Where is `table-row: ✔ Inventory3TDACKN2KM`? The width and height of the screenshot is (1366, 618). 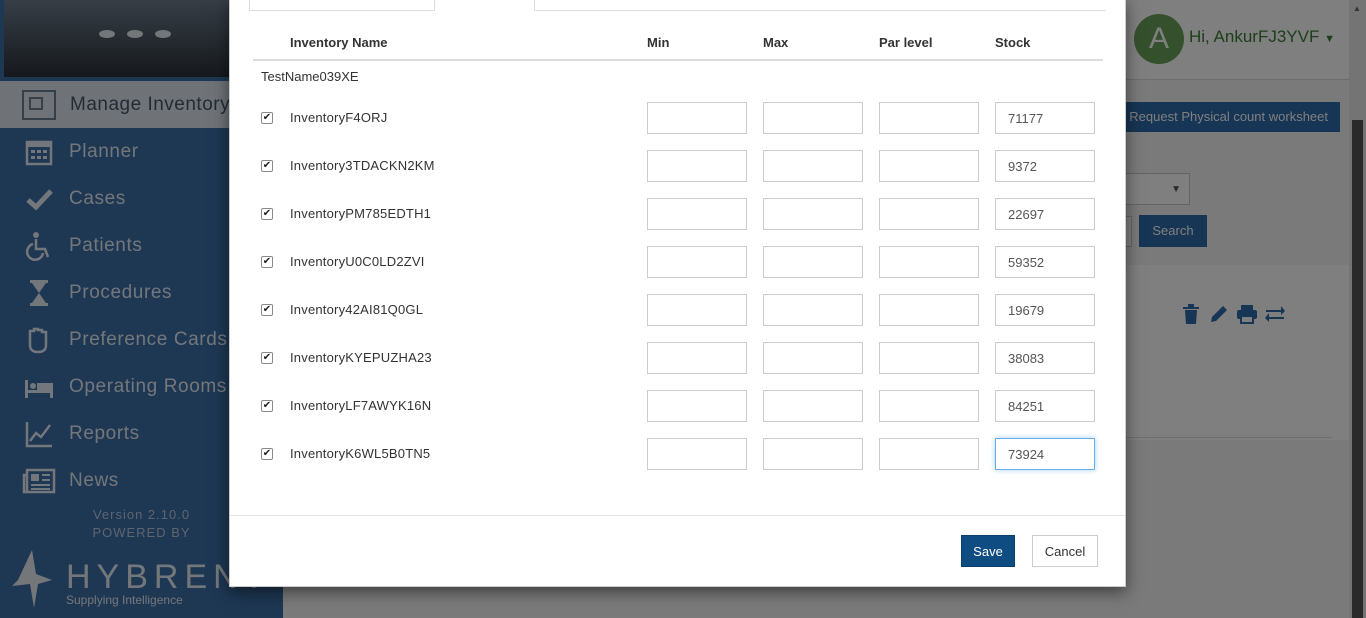
table-row: ✔ Inventory3TDACKN2KM is located at coordinates (678, 174).